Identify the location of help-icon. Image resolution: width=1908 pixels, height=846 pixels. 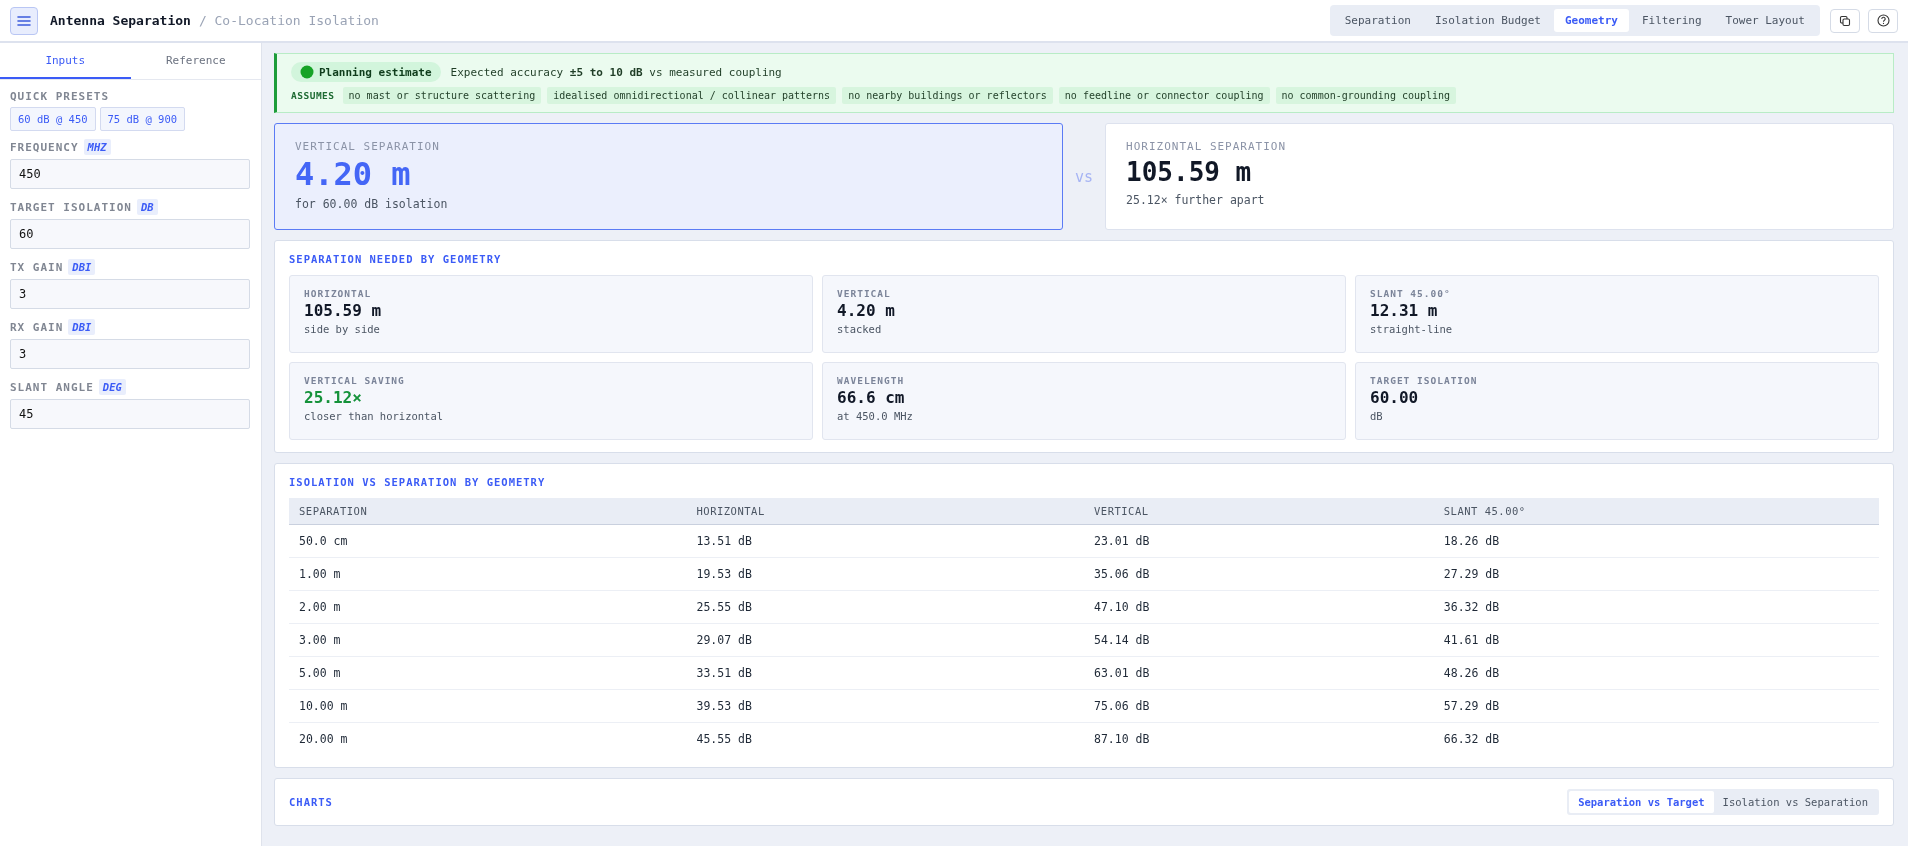
(1883, 20).